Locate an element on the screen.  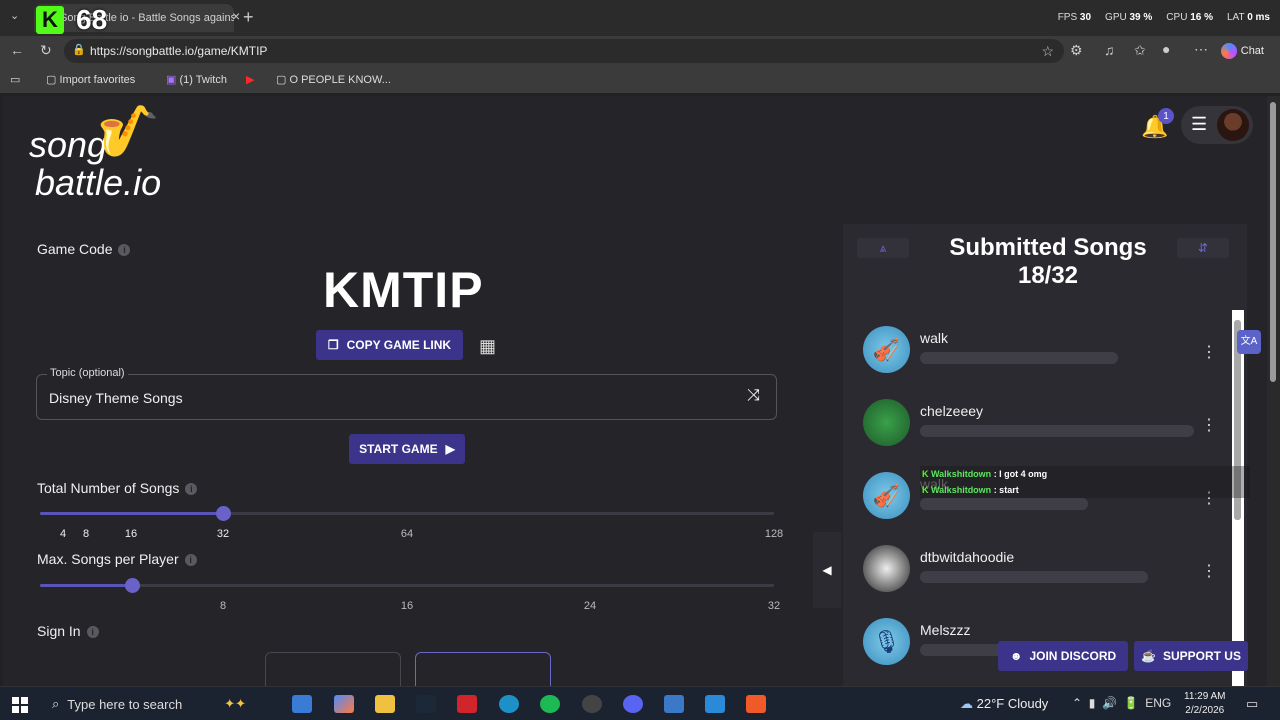
topic-label: Topic (optional) is located at coordinates (87, 373).